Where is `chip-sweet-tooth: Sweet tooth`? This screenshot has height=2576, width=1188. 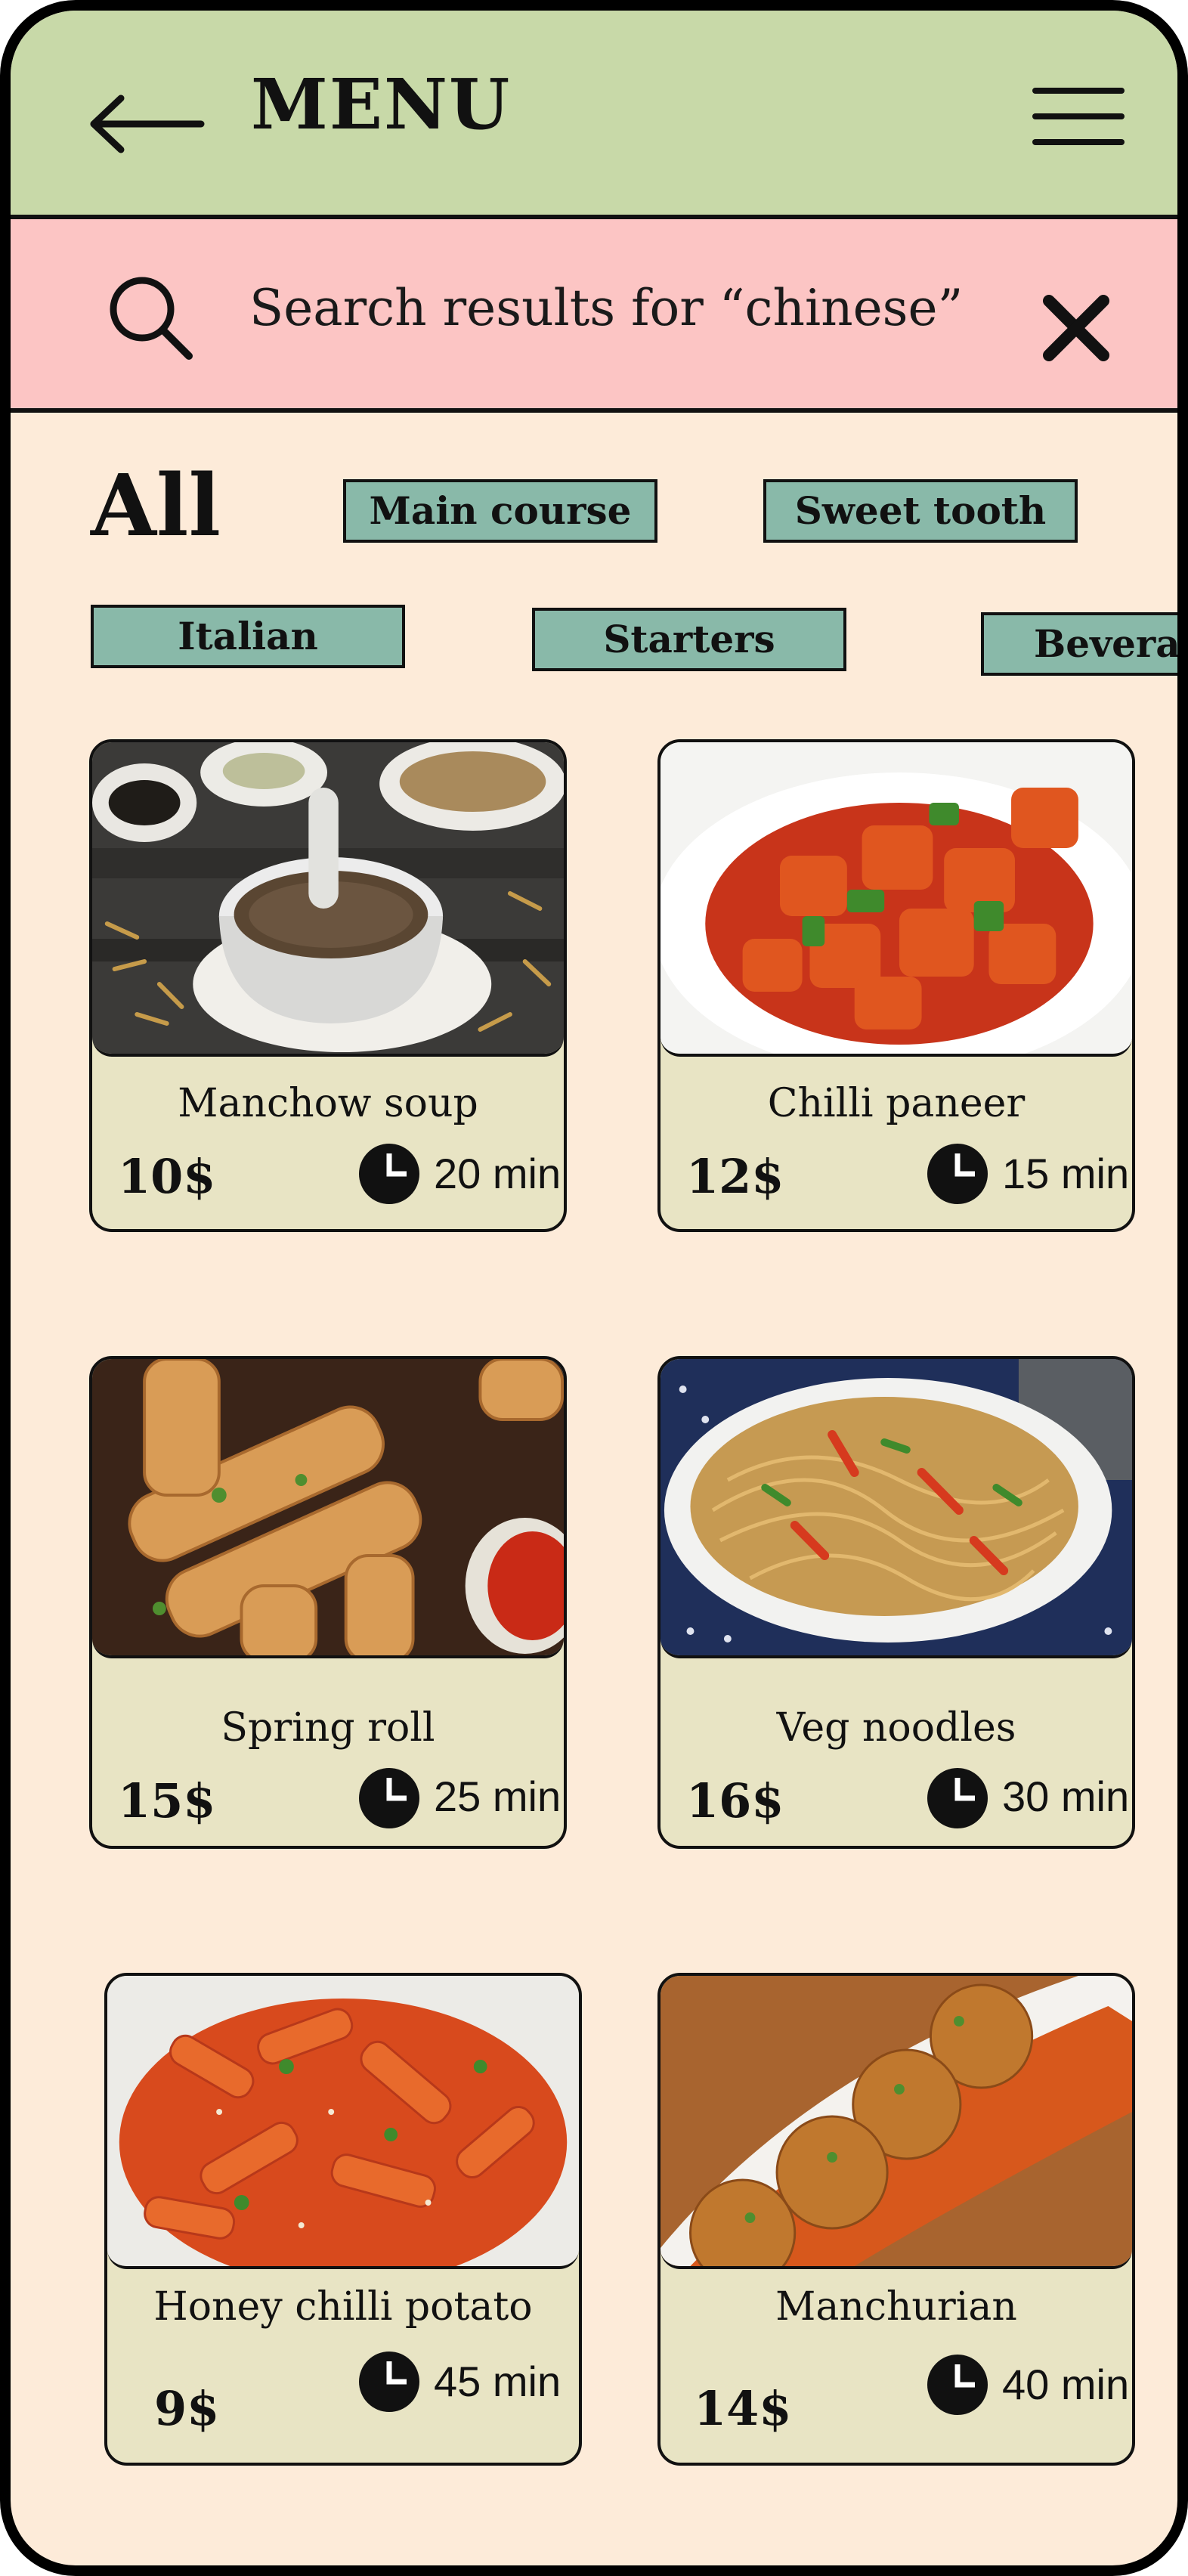 chip-sweet-tooth: Sweet tooth is located at coordinates (921, 511).